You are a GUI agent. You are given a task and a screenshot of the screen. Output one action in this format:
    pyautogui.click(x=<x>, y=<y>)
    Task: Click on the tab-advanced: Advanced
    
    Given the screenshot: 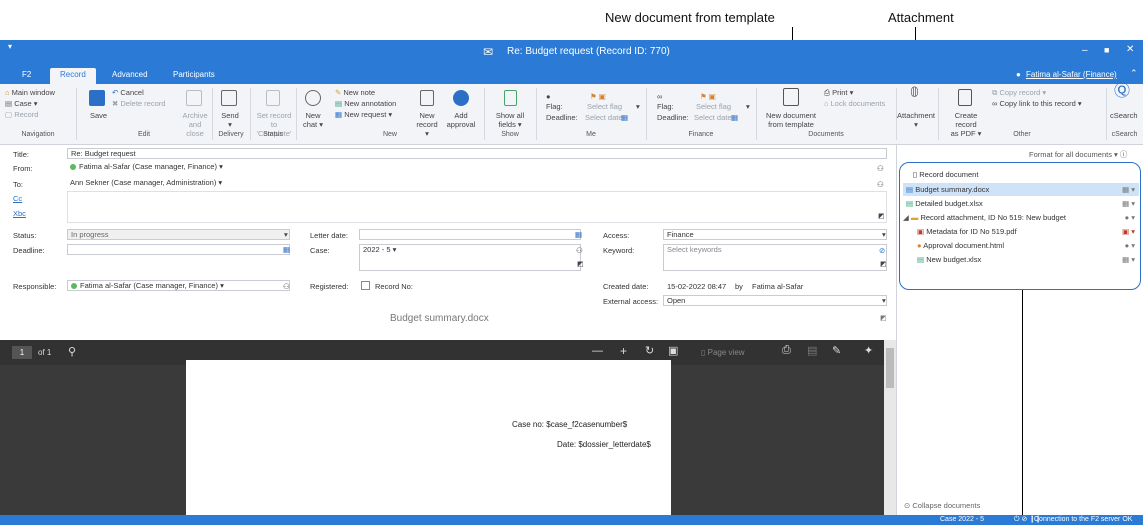 What is the action you would take?
    pyautogui.click(x=130, y=76)
    